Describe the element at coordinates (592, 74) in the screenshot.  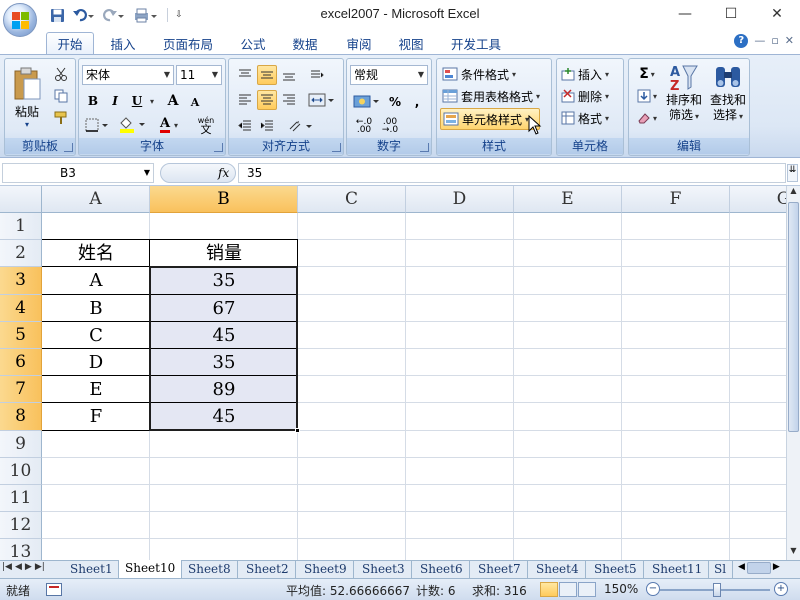
I see `insert-cells-button: 插入 ▾` at that location.